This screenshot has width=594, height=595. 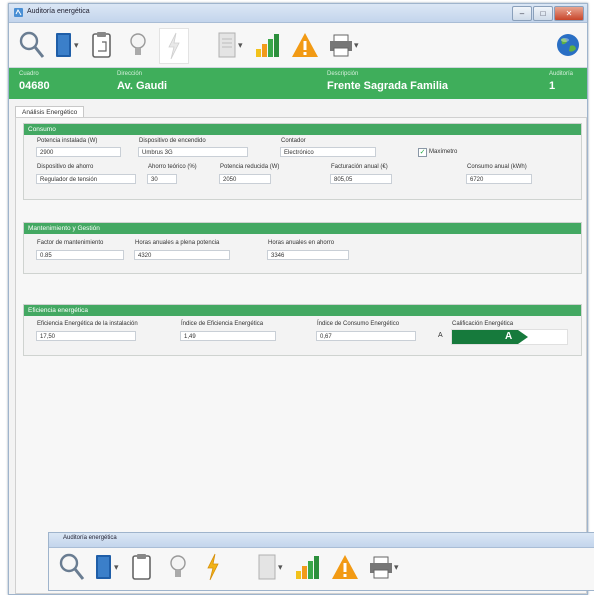 I want to click on ahorro-teorico-field: 30, so click(x=162, y=179).